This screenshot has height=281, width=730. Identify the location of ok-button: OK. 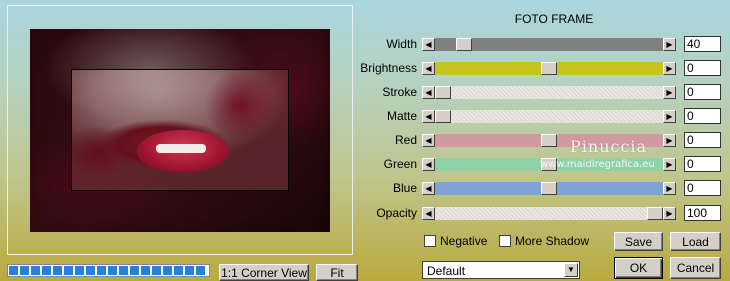
(638, 268).